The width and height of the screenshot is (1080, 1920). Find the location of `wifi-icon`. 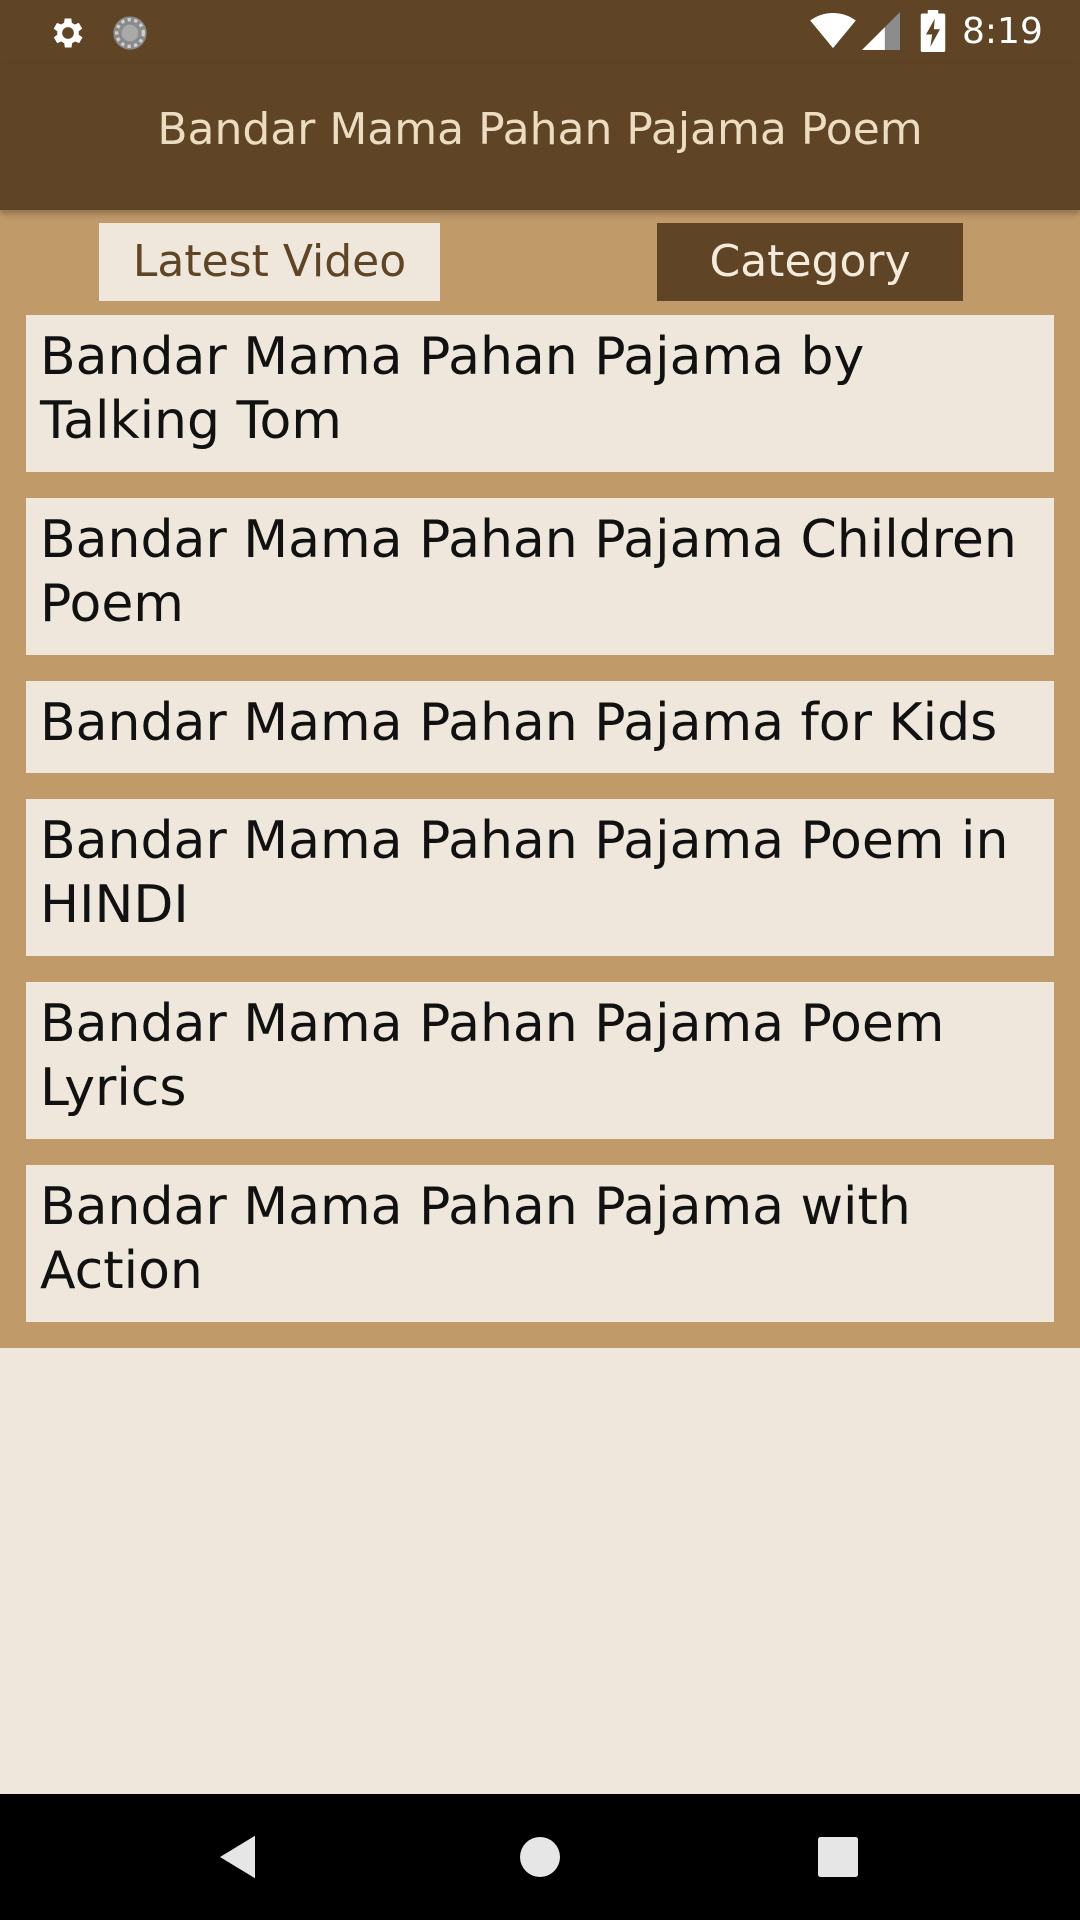

wifi-icon is located at coordinates (833, 30).